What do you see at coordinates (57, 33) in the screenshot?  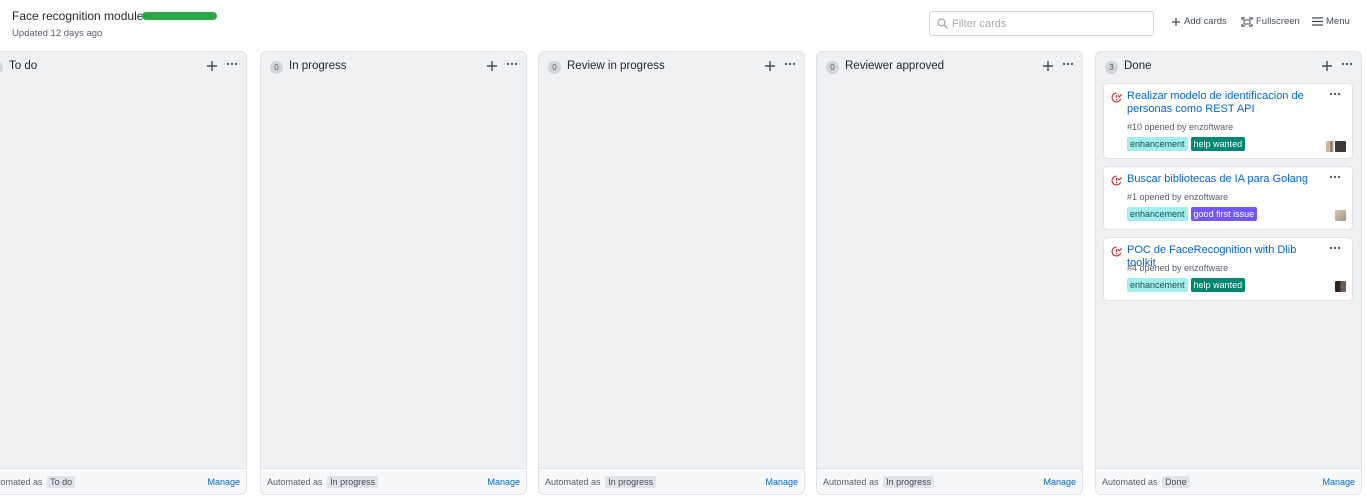 I see `updated-timestamp: Updated 12 days ago` at bounding box center [57, 33].